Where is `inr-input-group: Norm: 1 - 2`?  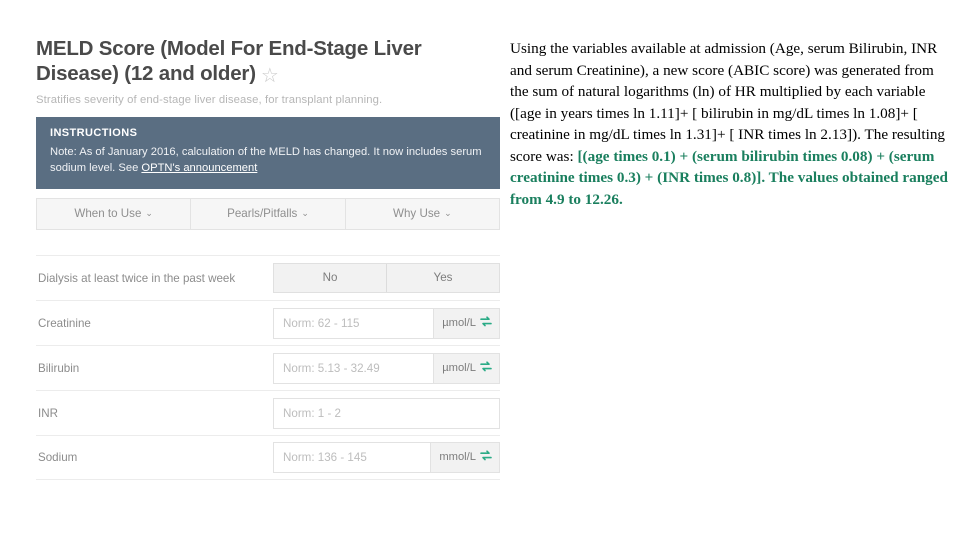 inr-input-group: Norm: 1 - 2 is located at coordinates (386, 413).